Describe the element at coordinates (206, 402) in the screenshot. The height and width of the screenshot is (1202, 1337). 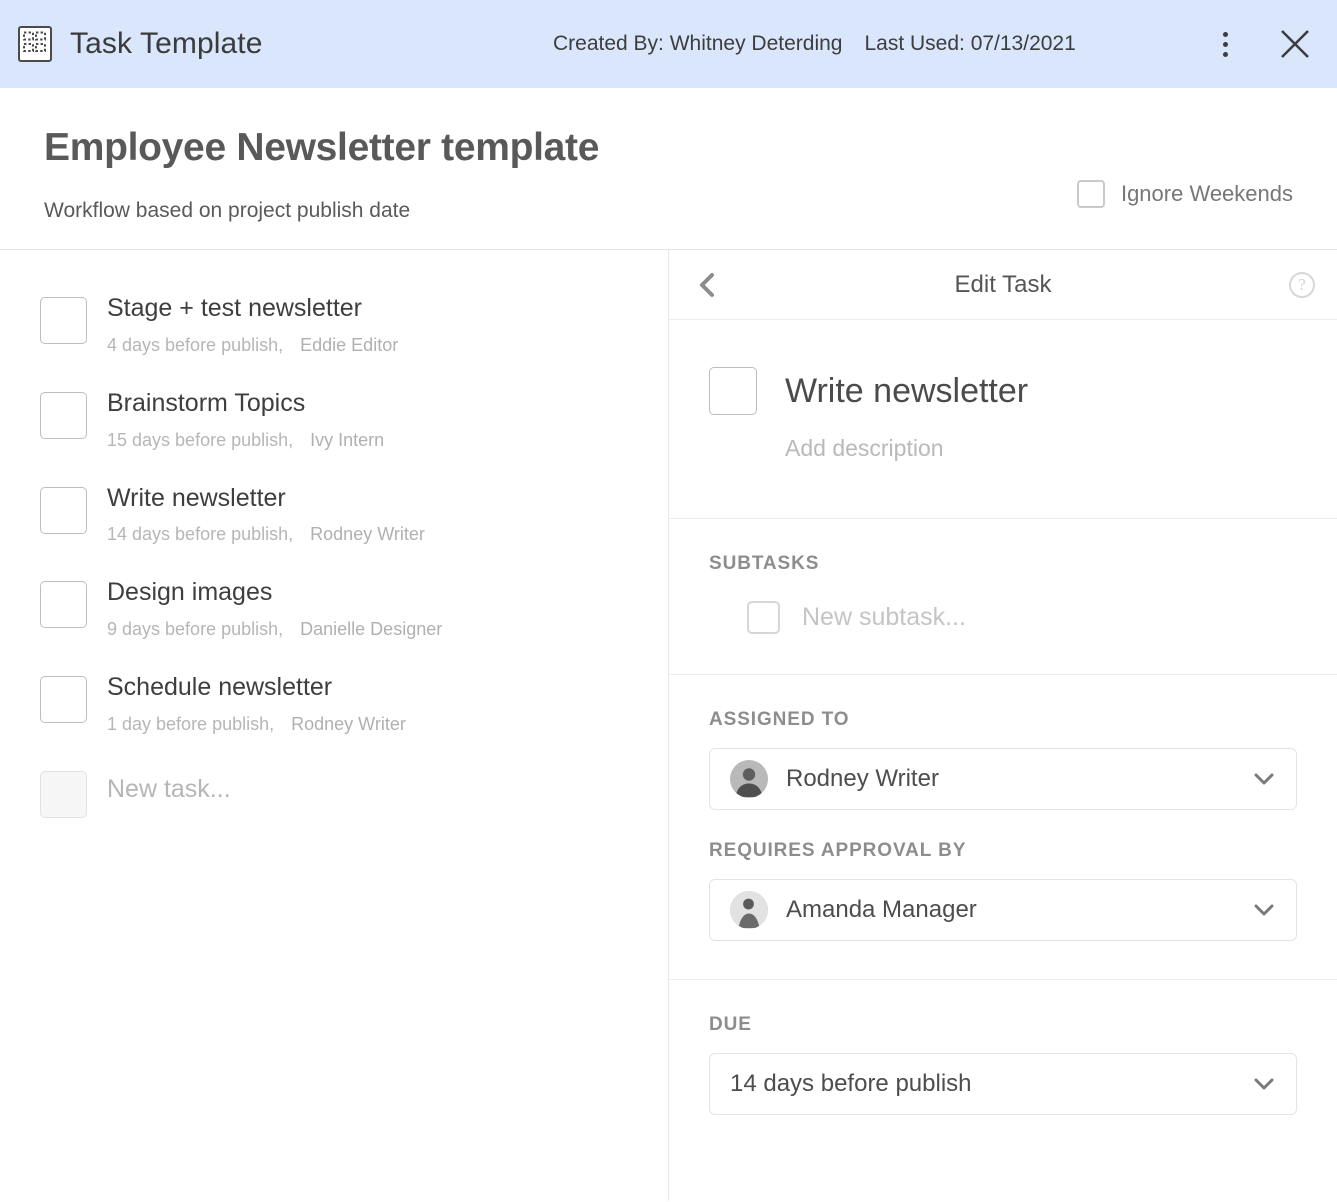
I see `task-title: Brainstorm Topics` at that location.